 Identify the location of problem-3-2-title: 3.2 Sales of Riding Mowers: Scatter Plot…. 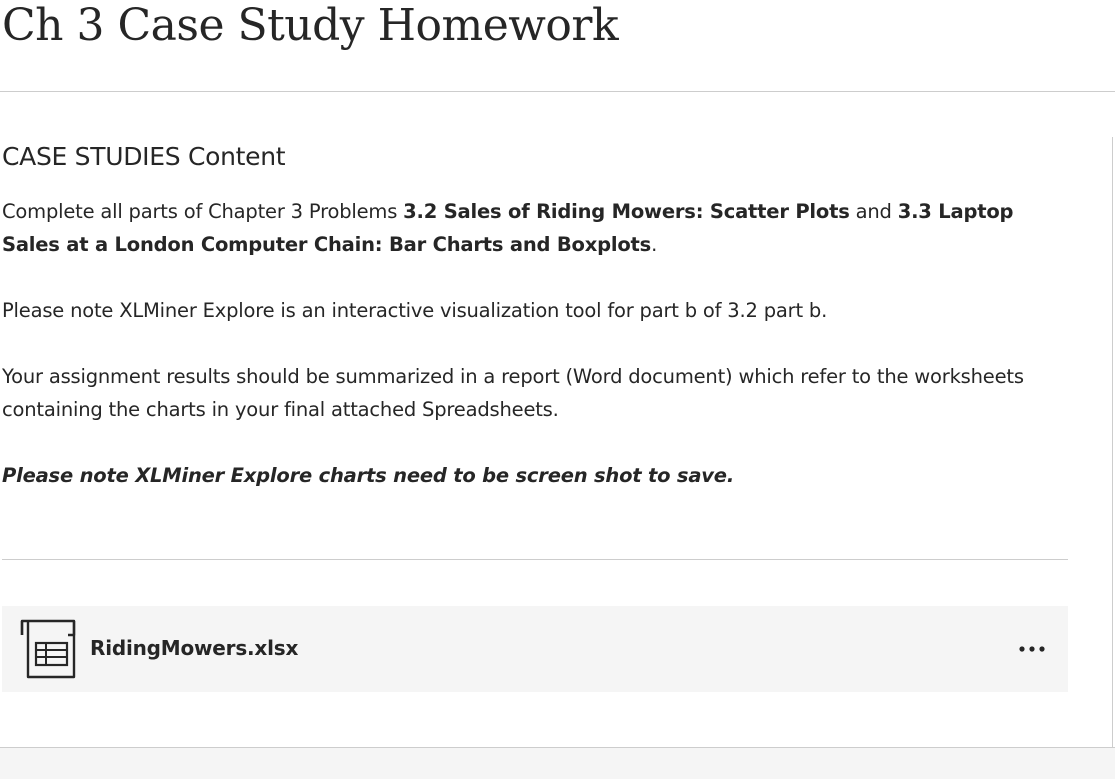
(626, 211).